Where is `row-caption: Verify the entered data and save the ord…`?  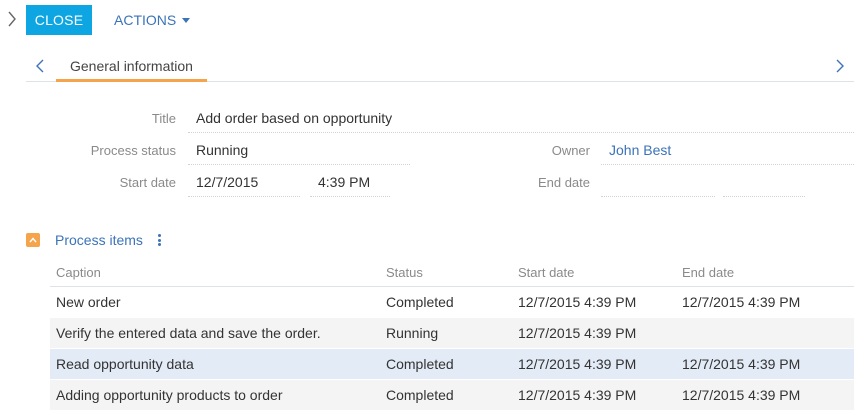
row-caption: Verify the entered data and save the ord… is located at coordinates (188, 333).